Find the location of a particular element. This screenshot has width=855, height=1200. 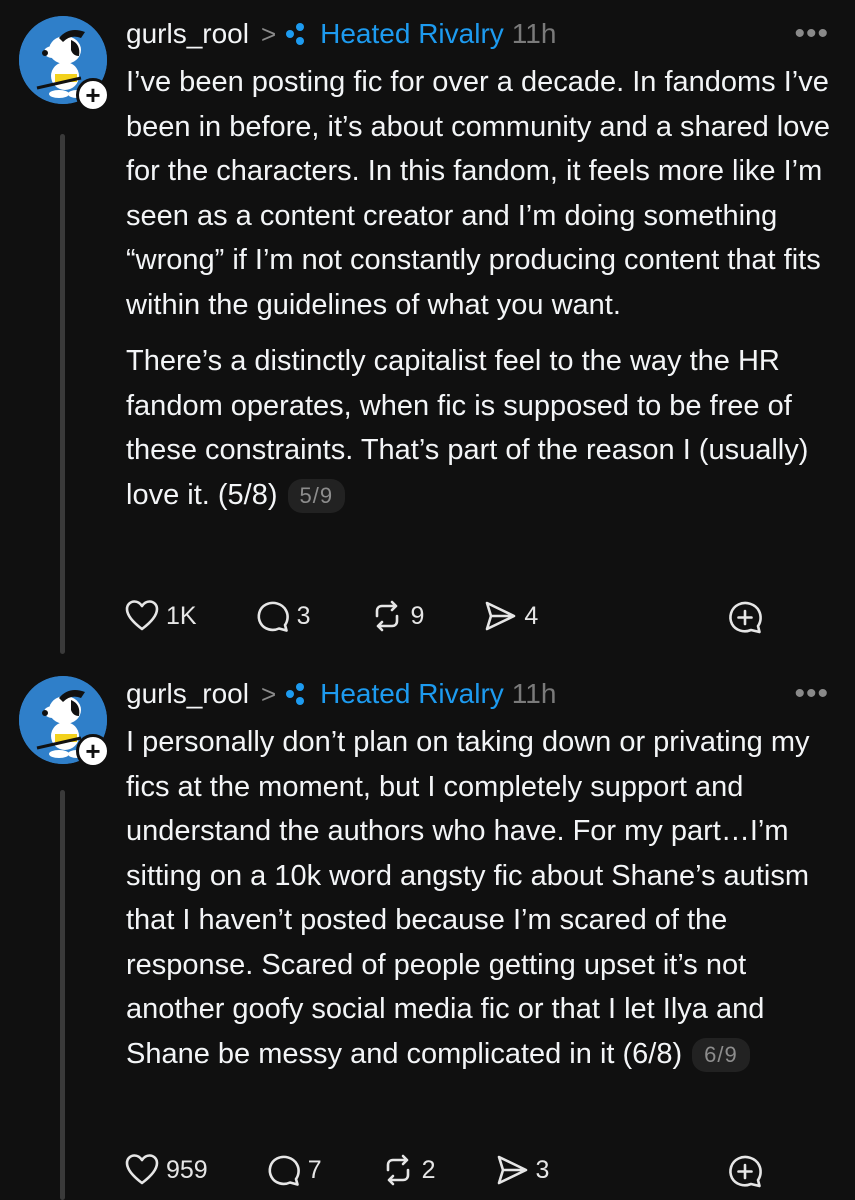

action-bar: 1K 3 9 4 is located at coordinates (476, 616).